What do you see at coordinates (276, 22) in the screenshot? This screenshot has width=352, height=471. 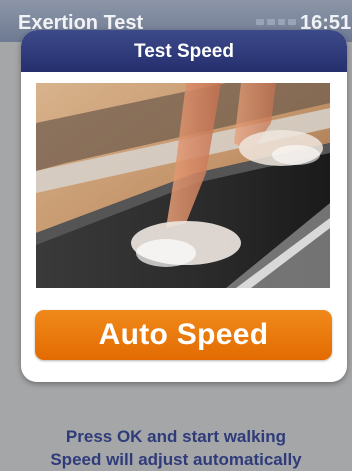 I see `signal-strength-icon` at bounding box center [276, 22].